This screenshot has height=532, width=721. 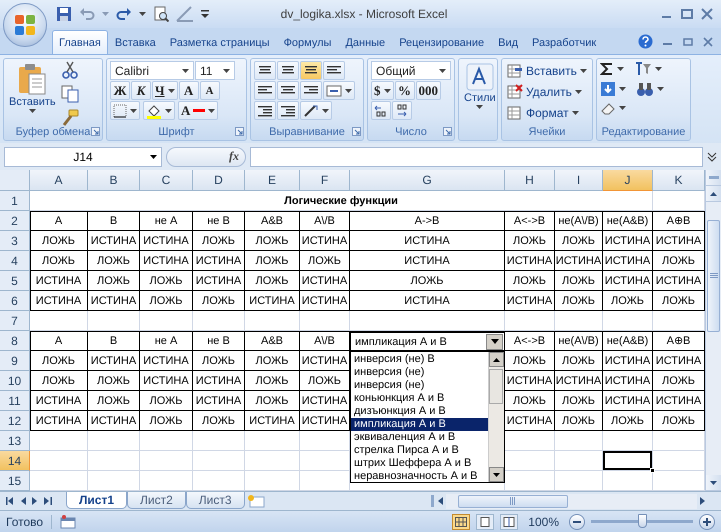 I want to click on expand-icon, so click(x=712, y=156).